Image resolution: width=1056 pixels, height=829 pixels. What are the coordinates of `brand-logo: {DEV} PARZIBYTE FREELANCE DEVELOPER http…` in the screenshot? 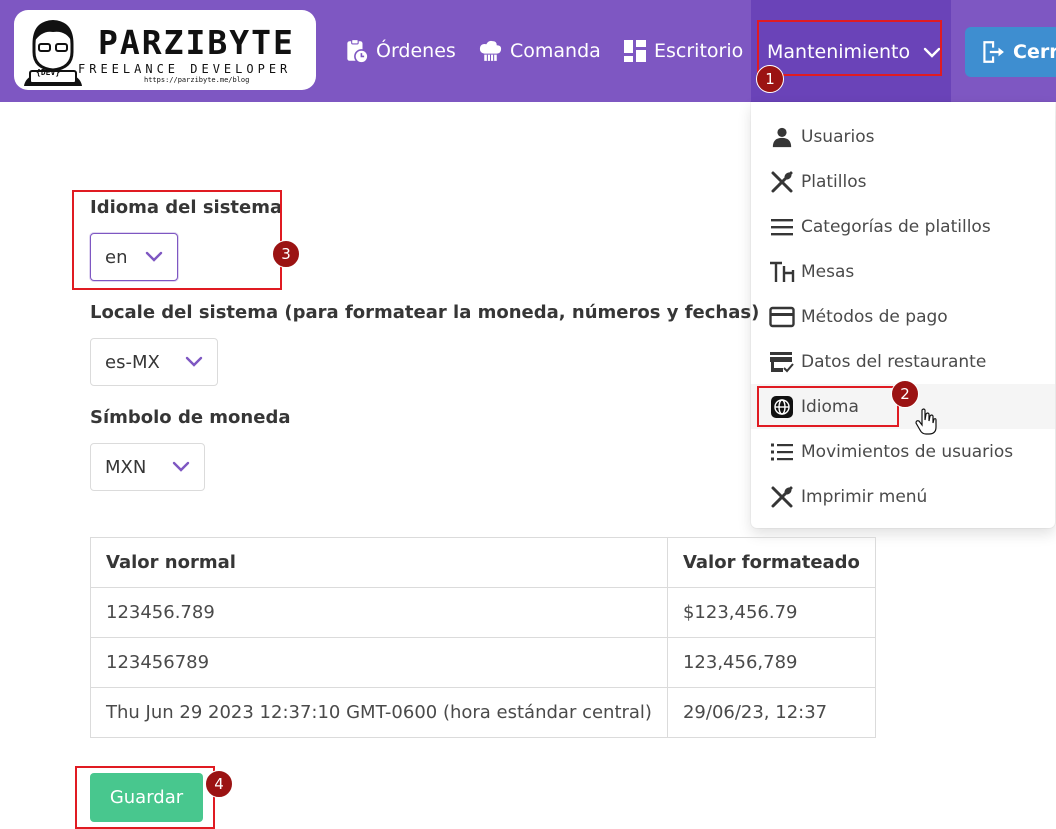 It's located at (165, 50).